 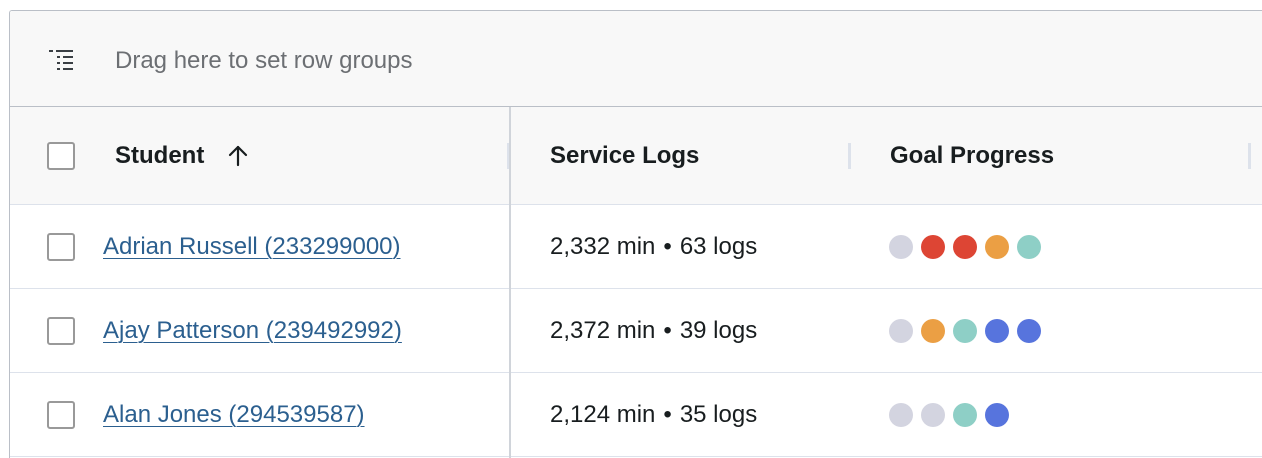 I want to click on cell-service-logs: 2,332 min • 63 logs, so click(x=680, y=246).